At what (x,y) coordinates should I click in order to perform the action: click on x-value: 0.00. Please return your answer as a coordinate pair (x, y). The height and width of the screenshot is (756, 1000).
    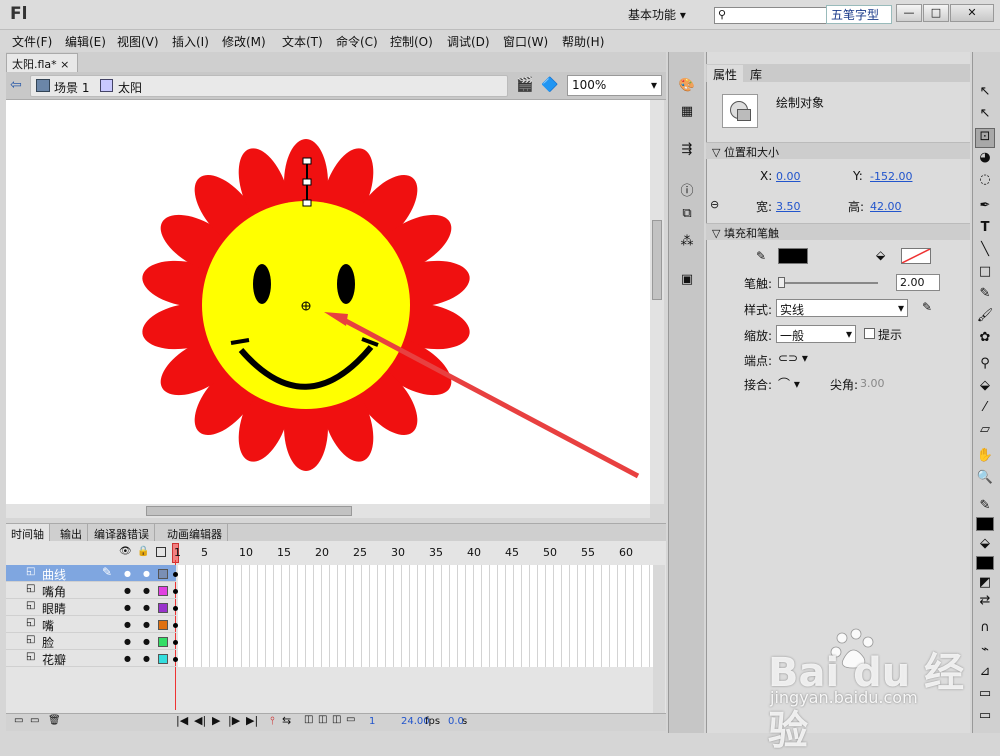
    Looking at the image, I should click on (788, 176).